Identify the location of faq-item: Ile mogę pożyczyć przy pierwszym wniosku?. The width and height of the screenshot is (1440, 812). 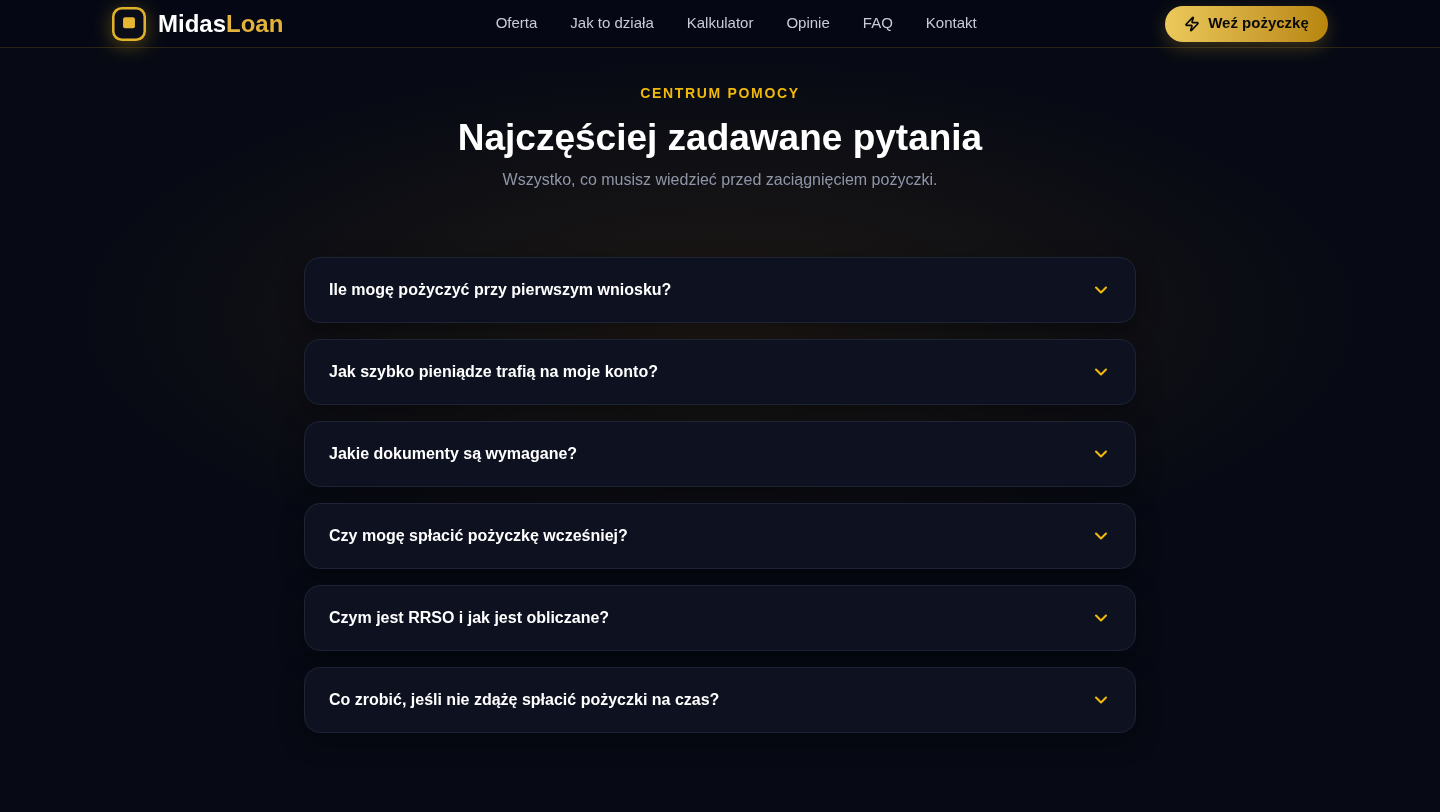
(720, 290).